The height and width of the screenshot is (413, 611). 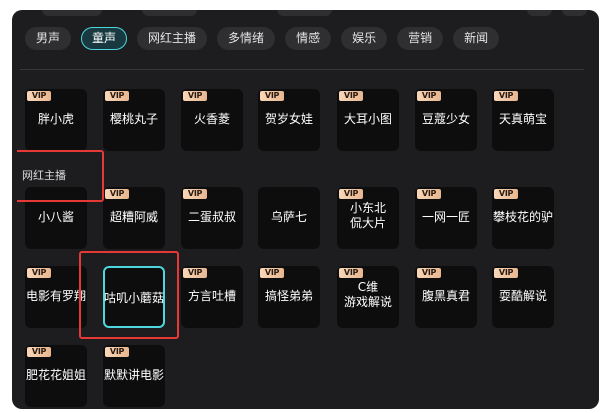 What do you see at coordinates (364, 38) in the screenshot?
I see `tab-entertainment: 娱乐` at bounding box center [364, 38].